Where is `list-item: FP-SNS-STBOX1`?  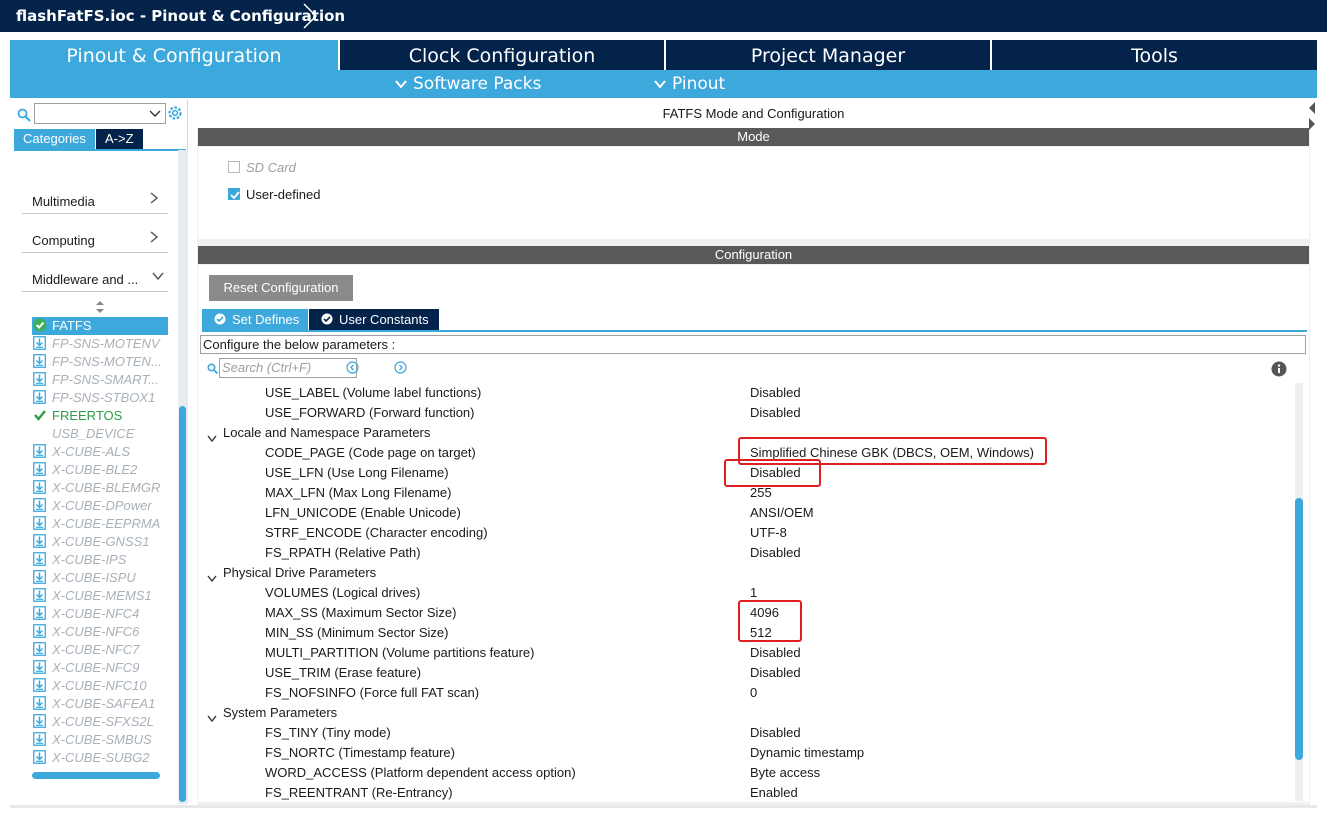
list-item: FP-SNS-STBOX1 is located at coordinates (100, 398).